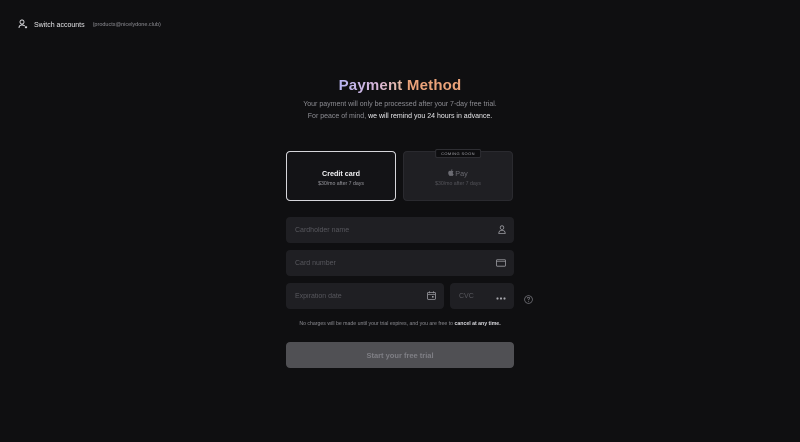 This screenshot has height=442, width=800. What do you see at coordinates (338, 116) in the screenshot?
I see `subtitle-line2-prefix: For peace of mind,` at bounding box center [338, 116].